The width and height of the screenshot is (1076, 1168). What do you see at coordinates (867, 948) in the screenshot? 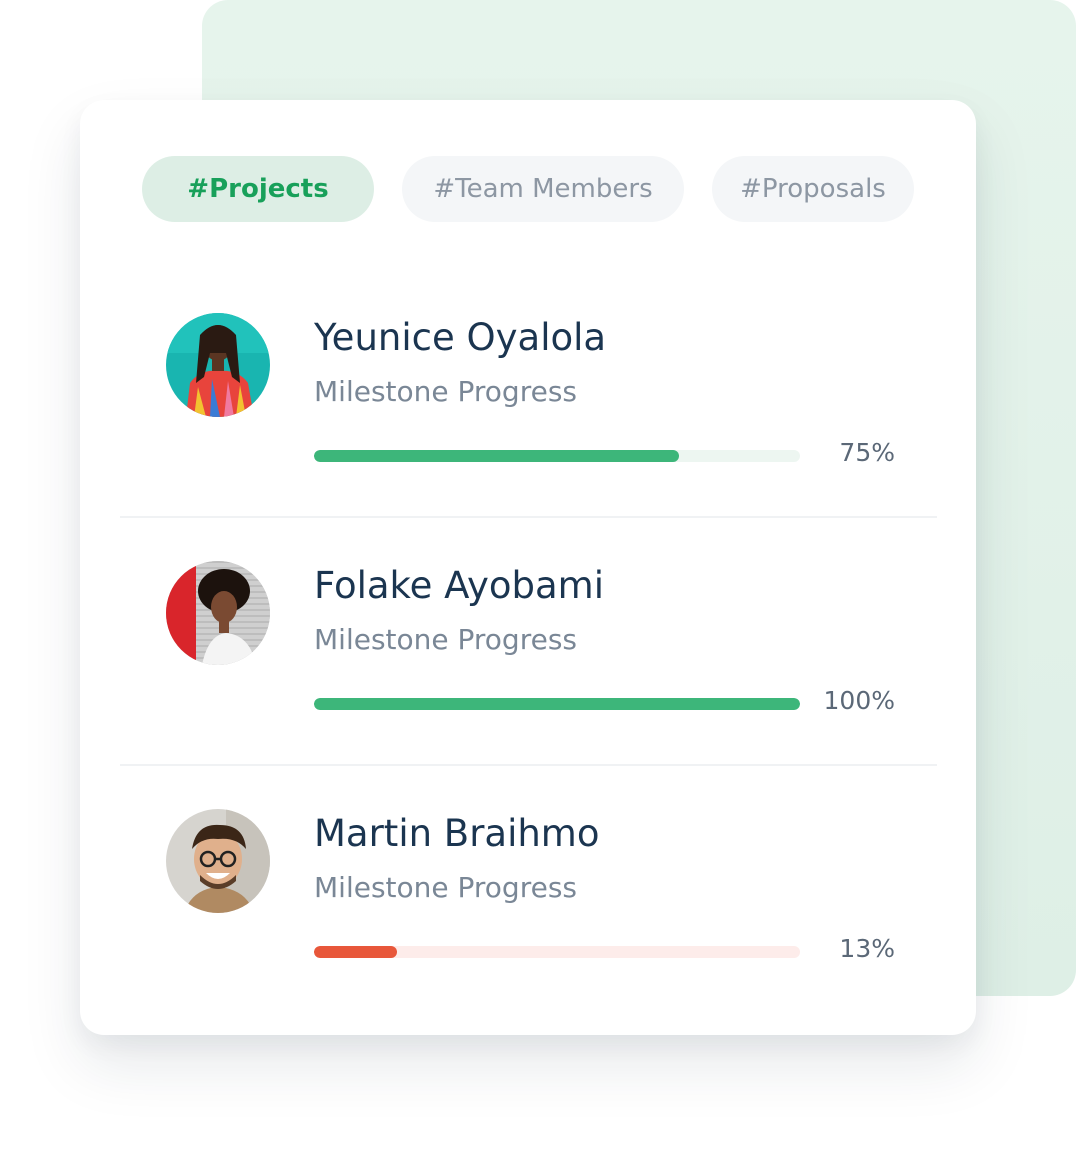
I see `progress-percent: 13%` at bounding box center [867, 948].